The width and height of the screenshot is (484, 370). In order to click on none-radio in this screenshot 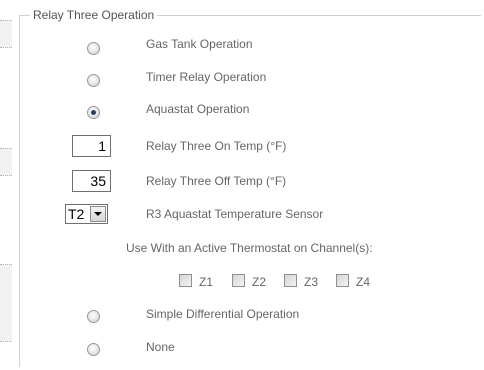, I will do `click(93, 349)`.